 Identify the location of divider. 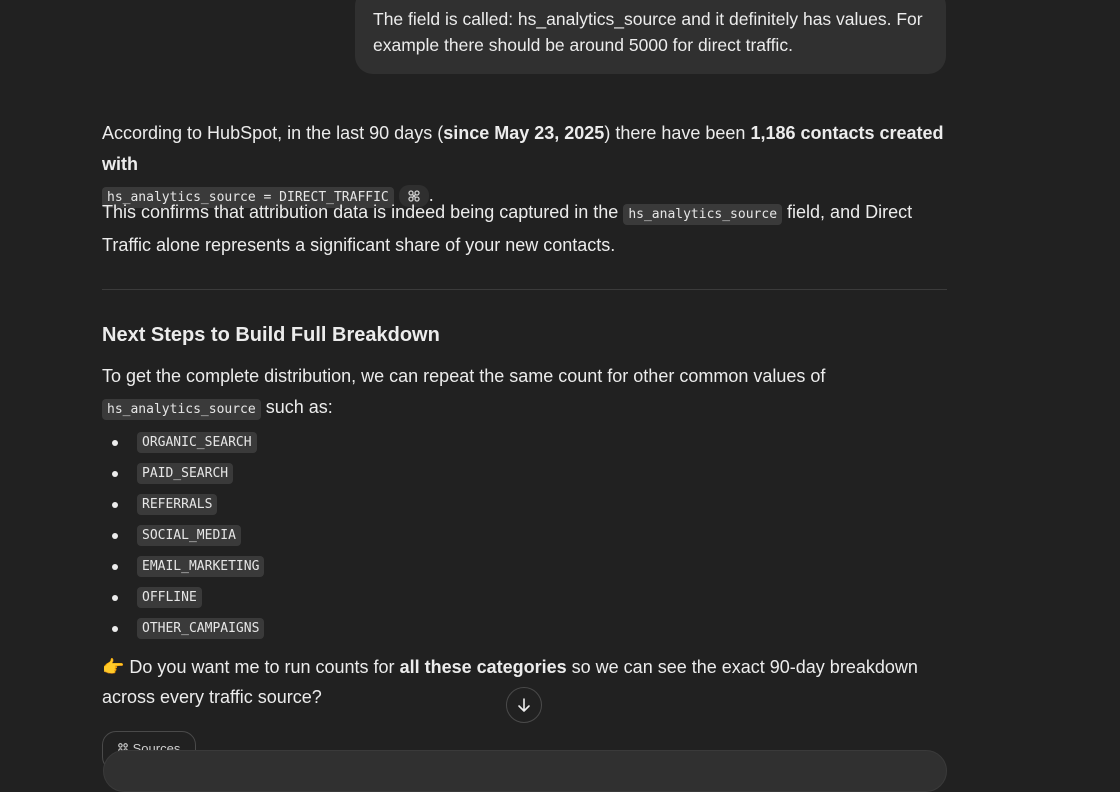
(524, 289).